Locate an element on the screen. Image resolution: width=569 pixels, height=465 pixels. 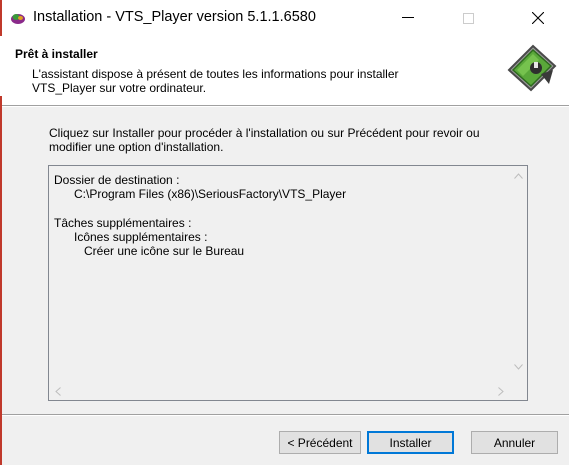
close-button is located at coordinates (538, 18).